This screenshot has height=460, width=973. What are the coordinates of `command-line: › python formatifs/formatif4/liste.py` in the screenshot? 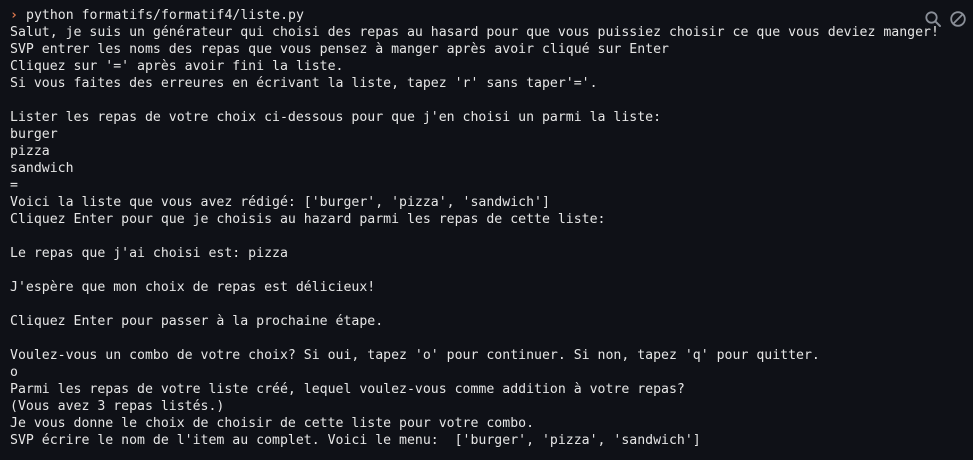 It's located at (491, 15).